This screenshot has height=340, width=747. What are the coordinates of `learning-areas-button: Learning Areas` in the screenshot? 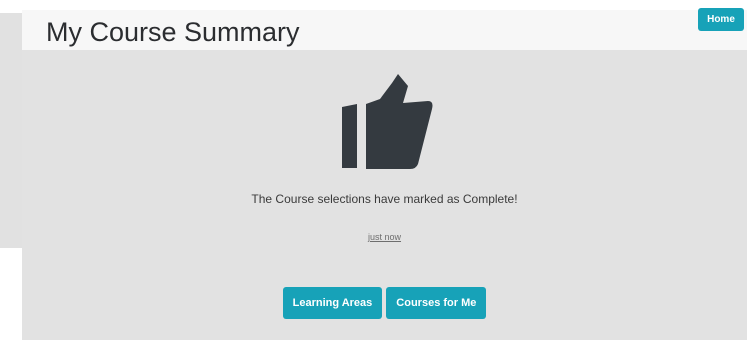 It's located at (332, 303).